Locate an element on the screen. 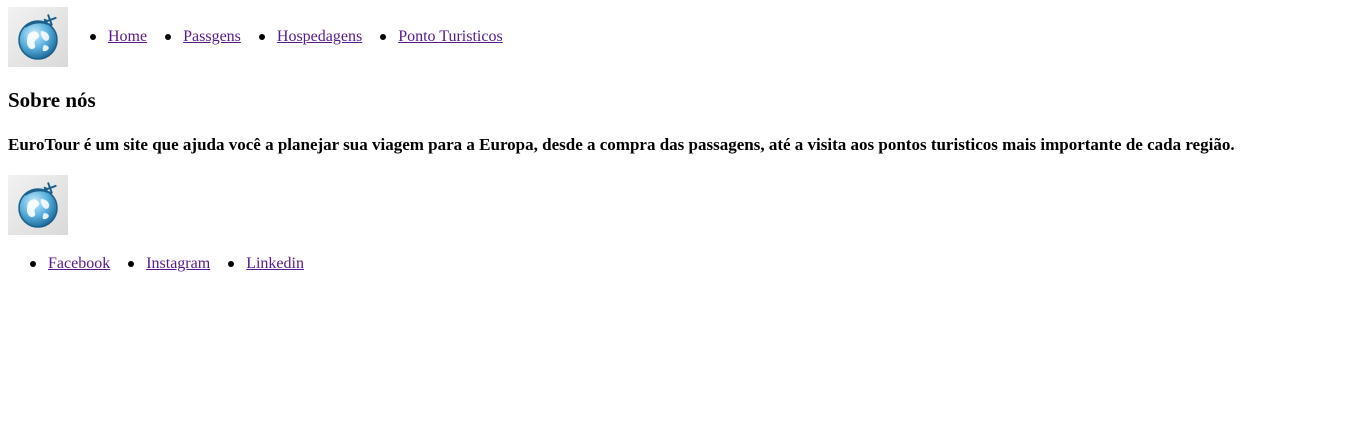 The height and width of the screenshot is (424, 1363). footer-logo is located at coordinates (38, 205).